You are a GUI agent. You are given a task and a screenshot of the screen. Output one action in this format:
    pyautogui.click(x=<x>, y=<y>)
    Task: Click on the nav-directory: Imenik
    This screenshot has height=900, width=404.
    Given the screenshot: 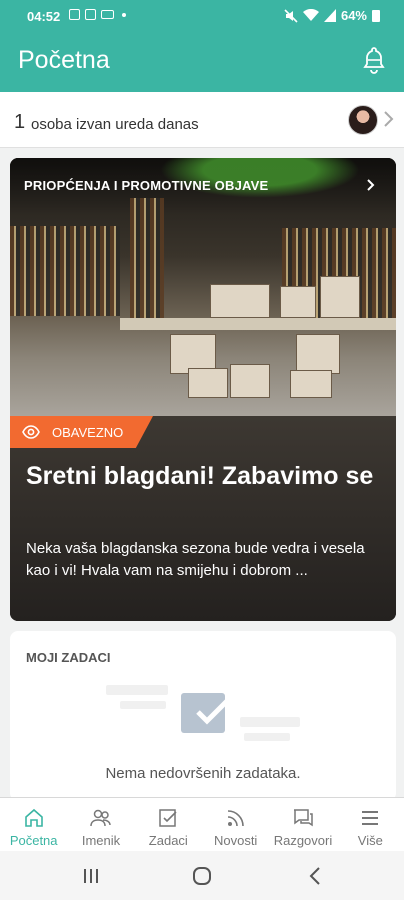 What is the action you would take?
    pyautogui.click(x=100, y=824)
    